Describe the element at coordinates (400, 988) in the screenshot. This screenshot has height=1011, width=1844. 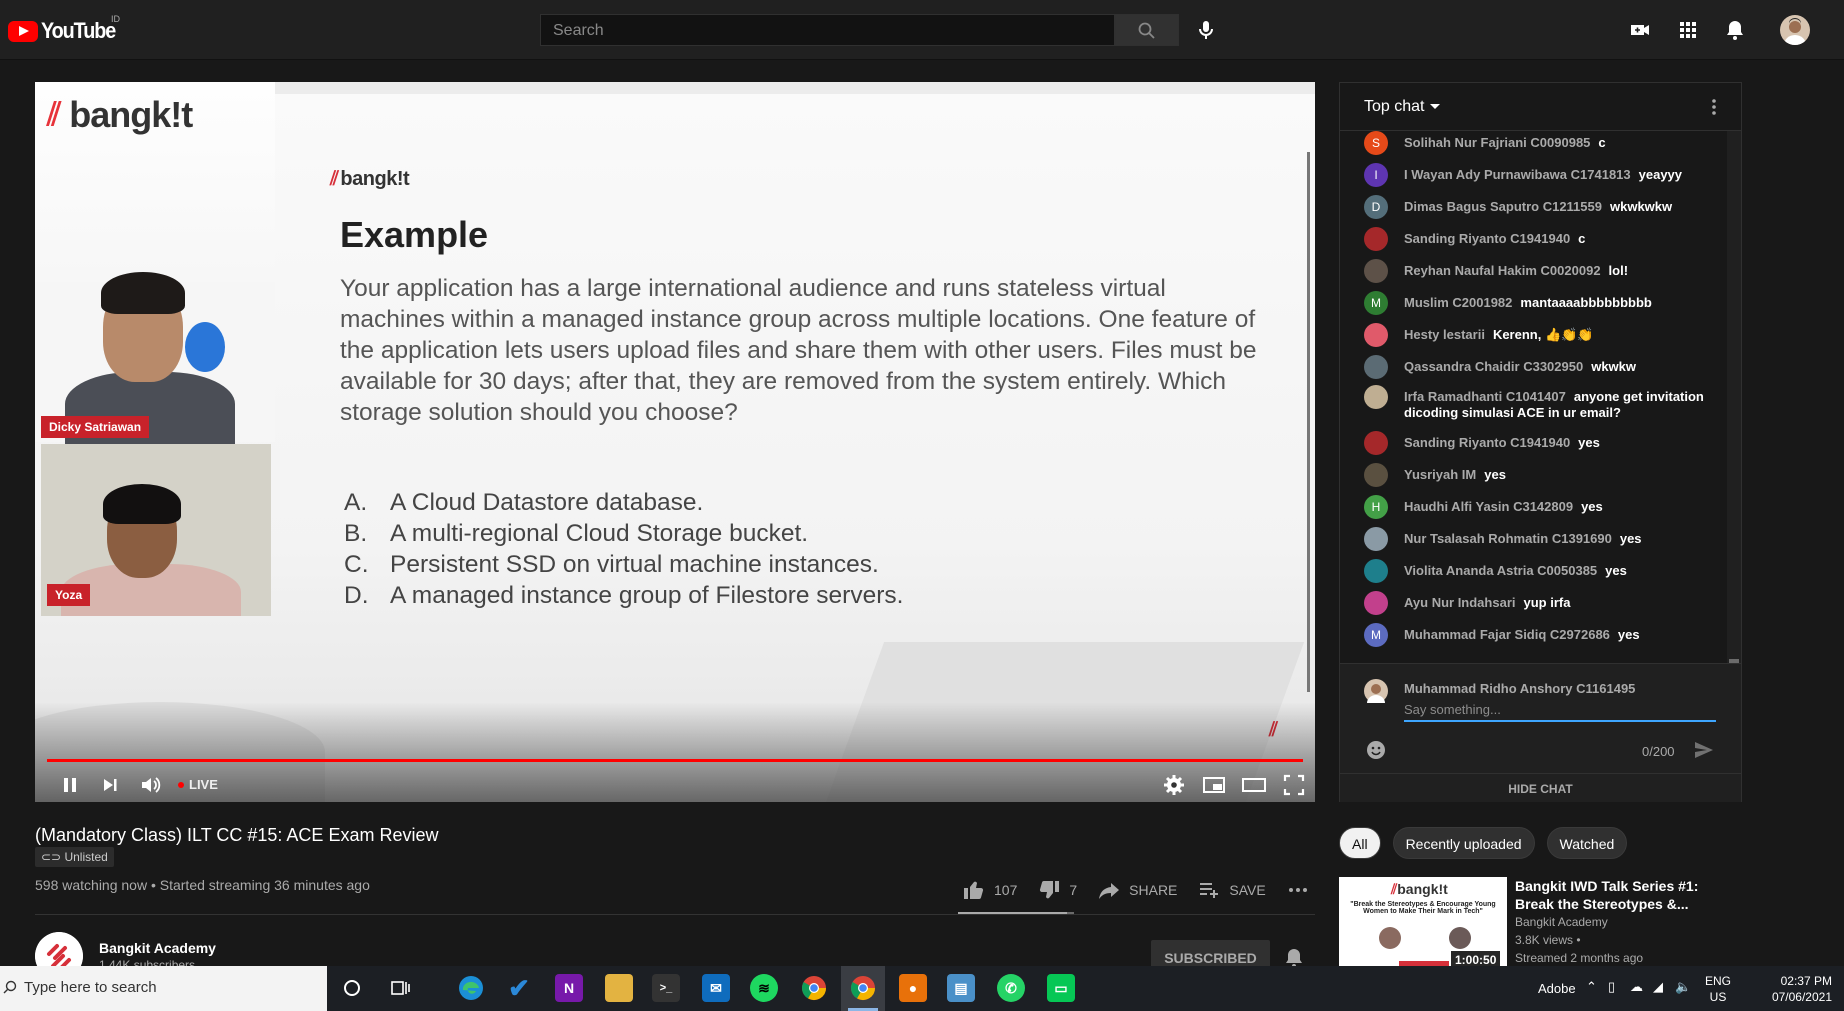
I see `task-view-icon` at that location.